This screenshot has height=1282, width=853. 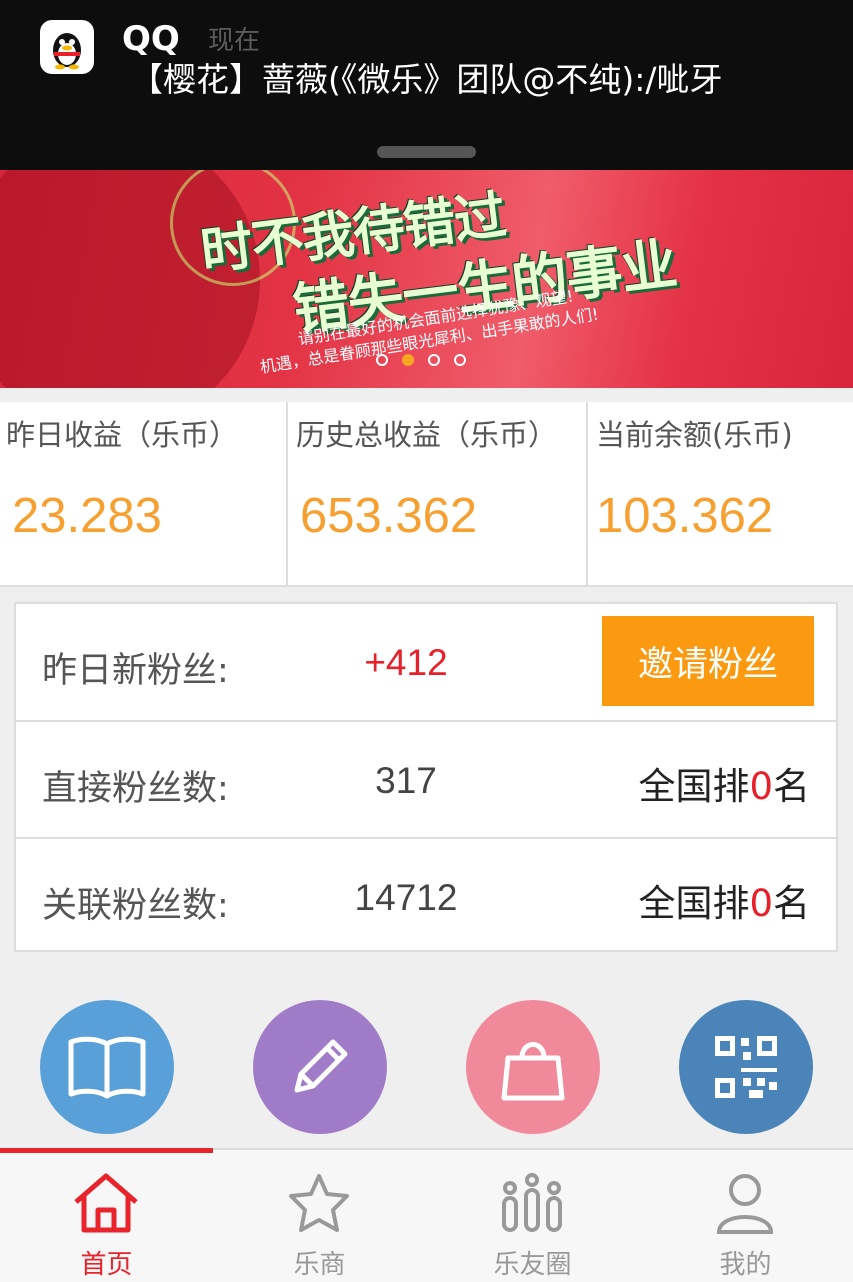 I want to click on stat-label: 历史总收益（乐币）, so click(x=427, y=435).